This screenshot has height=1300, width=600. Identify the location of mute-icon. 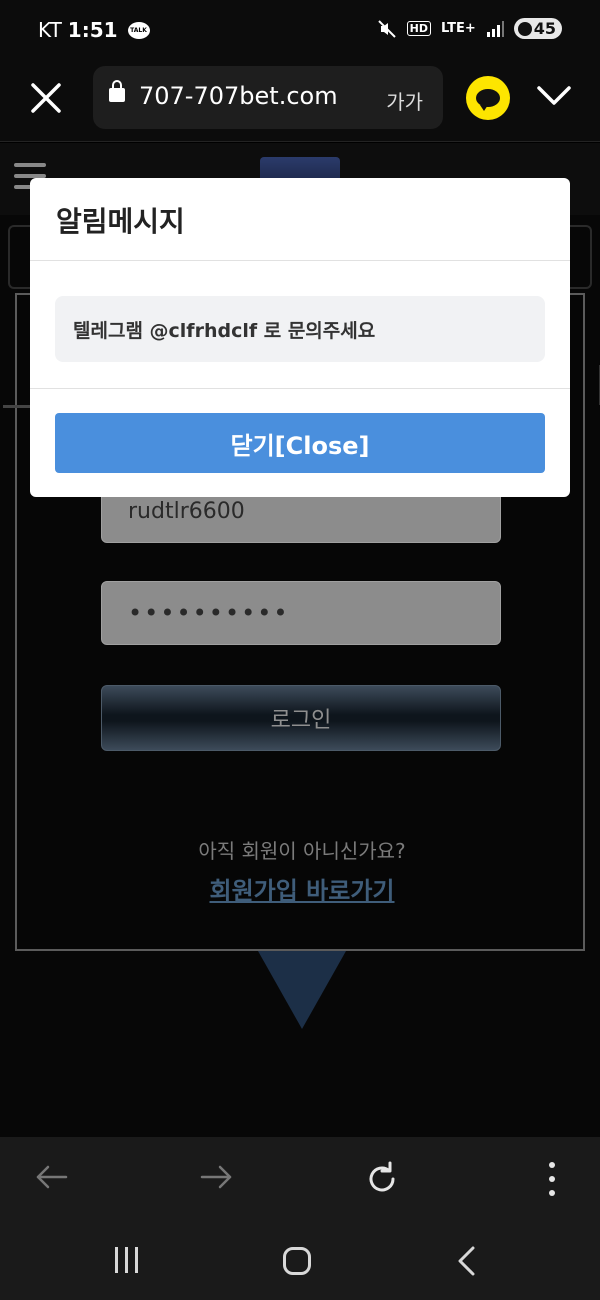
(386, 28).